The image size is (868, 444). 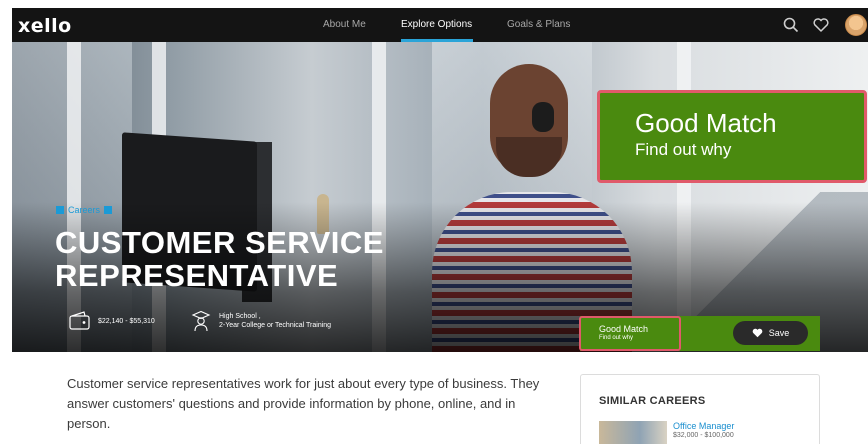 I want to click on find-out-why-link: Find out why, so click(x=683, y=149).